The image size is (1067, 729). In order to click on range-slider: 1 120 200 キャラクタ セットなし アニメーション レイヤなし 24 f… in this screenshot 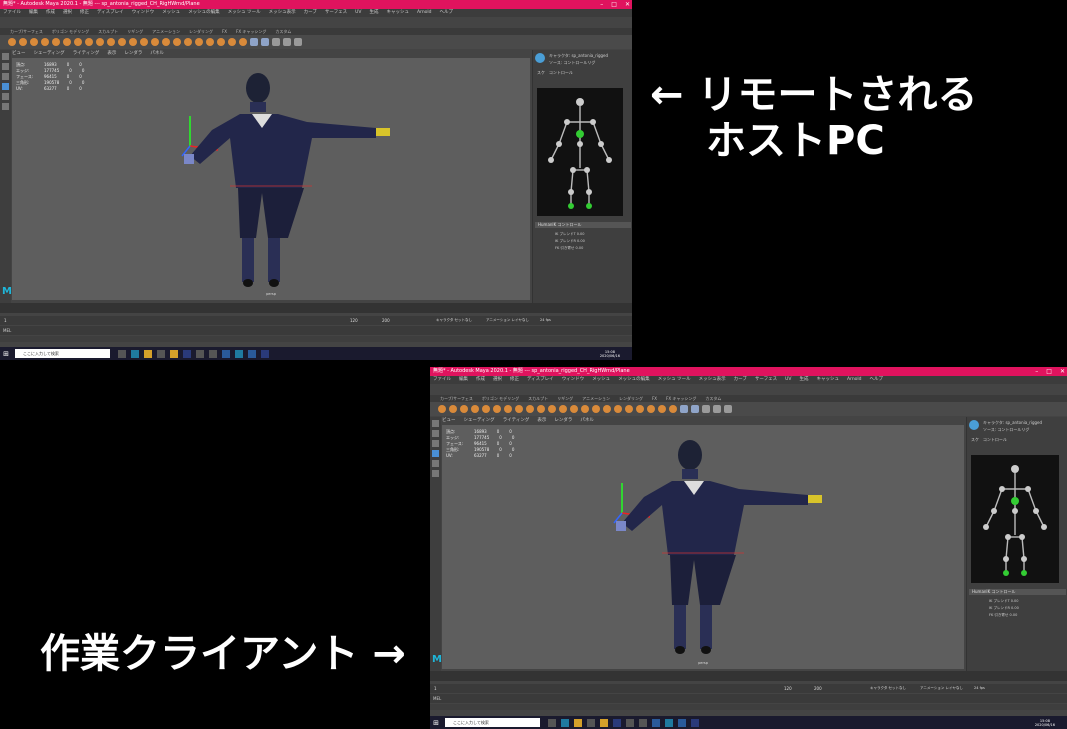, I will do `click(316, 320)`.